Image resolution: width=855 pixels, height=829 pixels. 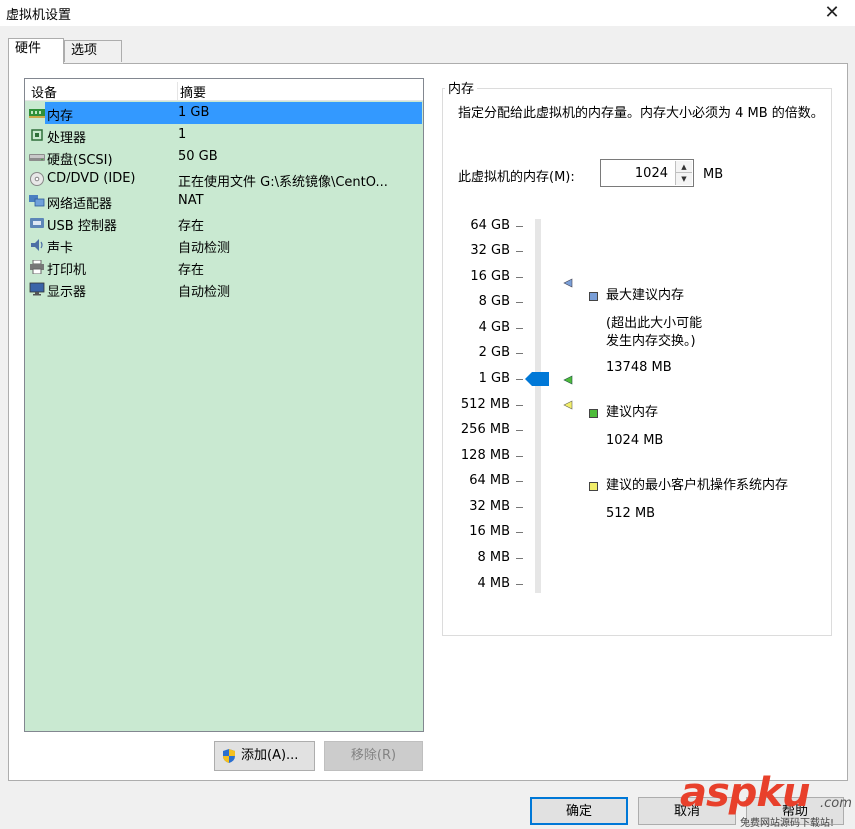 I want to click on min-guest-legend-label: 建议的最小客户机操作系统内存, so click(x=697, y=485).